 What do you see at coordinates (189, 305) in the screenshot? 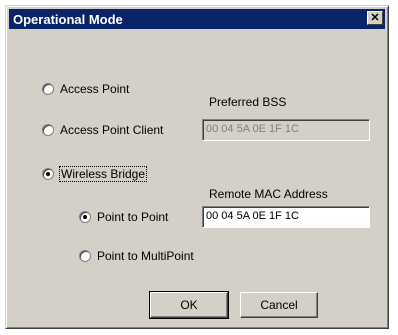
I see `ok-button: OK` at bounding box center [189, 305].